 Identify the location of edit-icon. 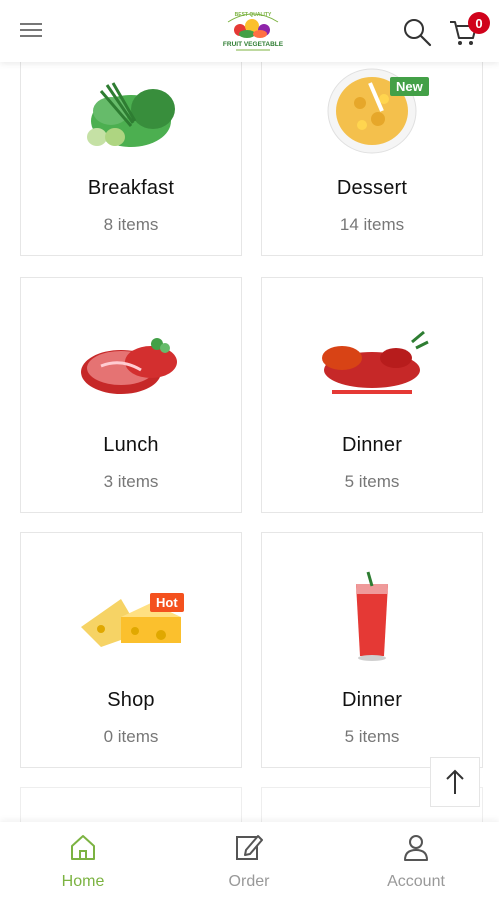
(249, 847).